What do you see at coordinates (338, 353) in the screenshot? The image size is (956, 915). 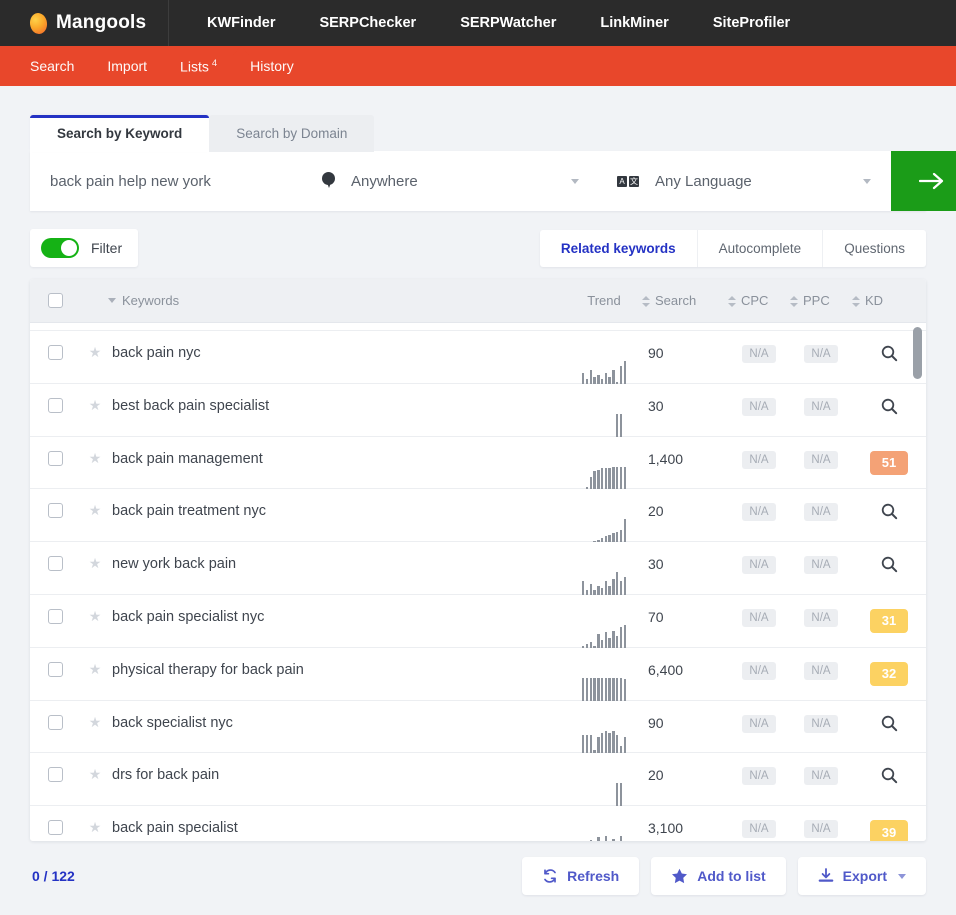 I see `keyword-cell: back pain nyc` at bounding box center [338, 353].